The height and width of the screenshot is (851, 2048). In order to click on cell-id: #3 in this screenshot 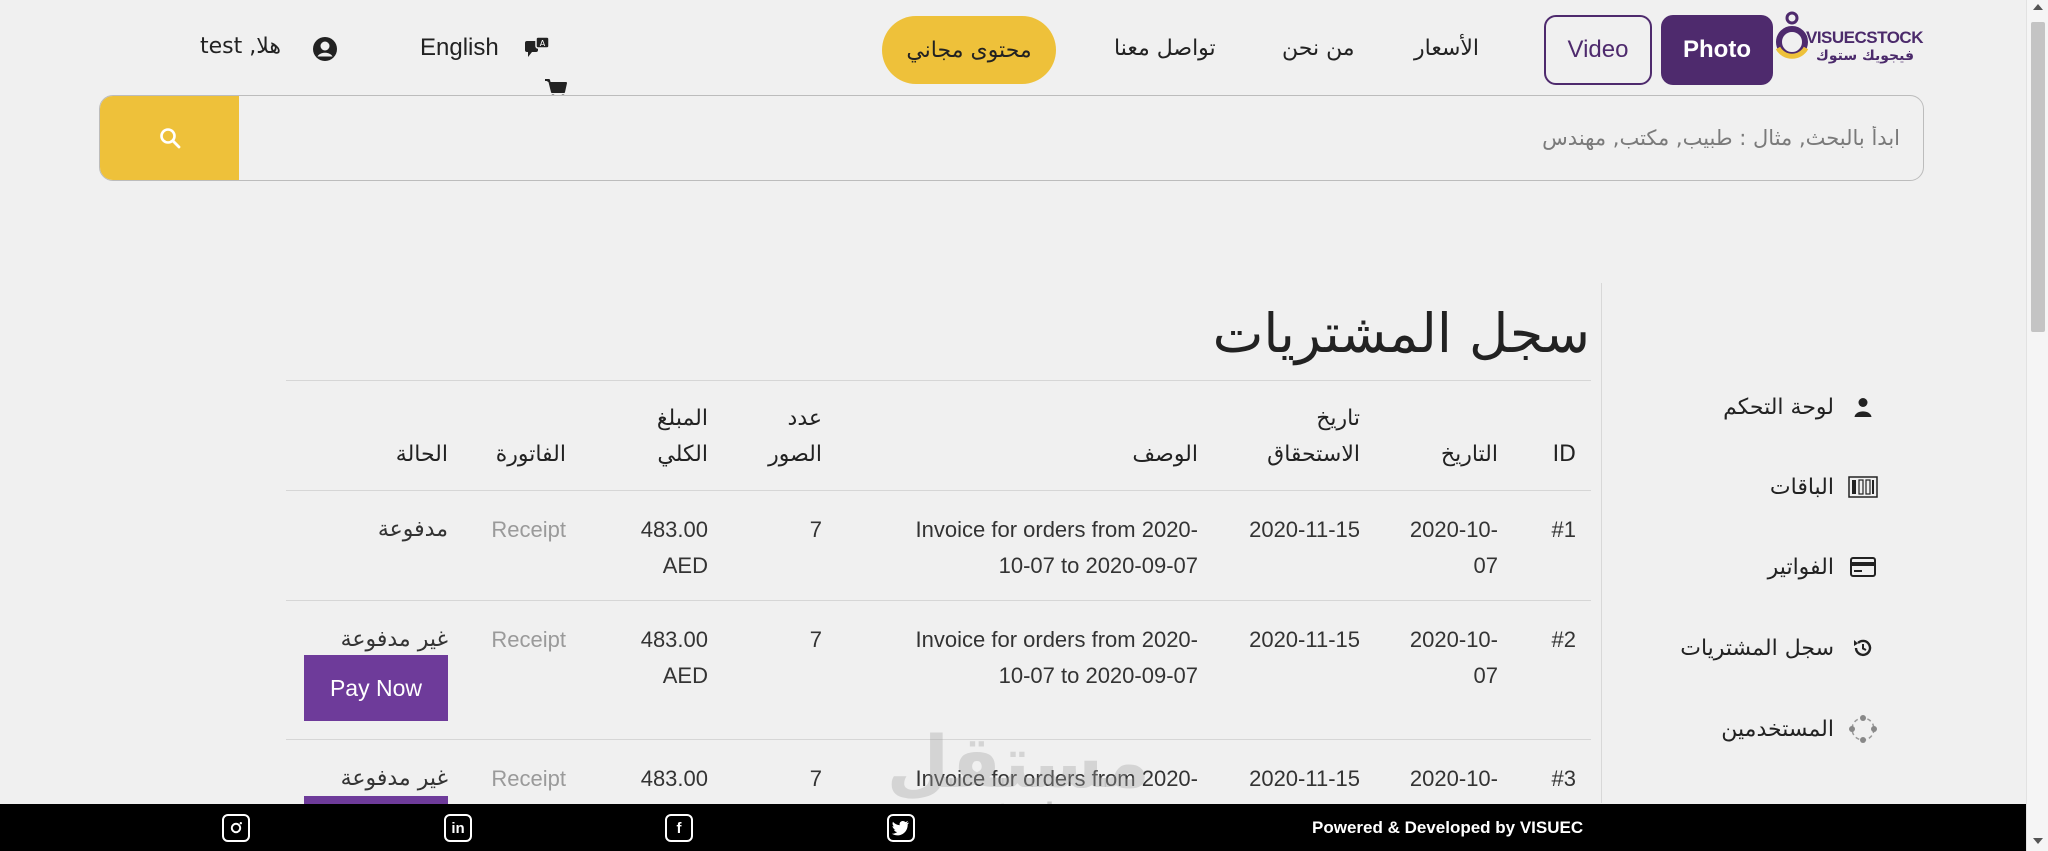, I will do `click(1563, 778)`.